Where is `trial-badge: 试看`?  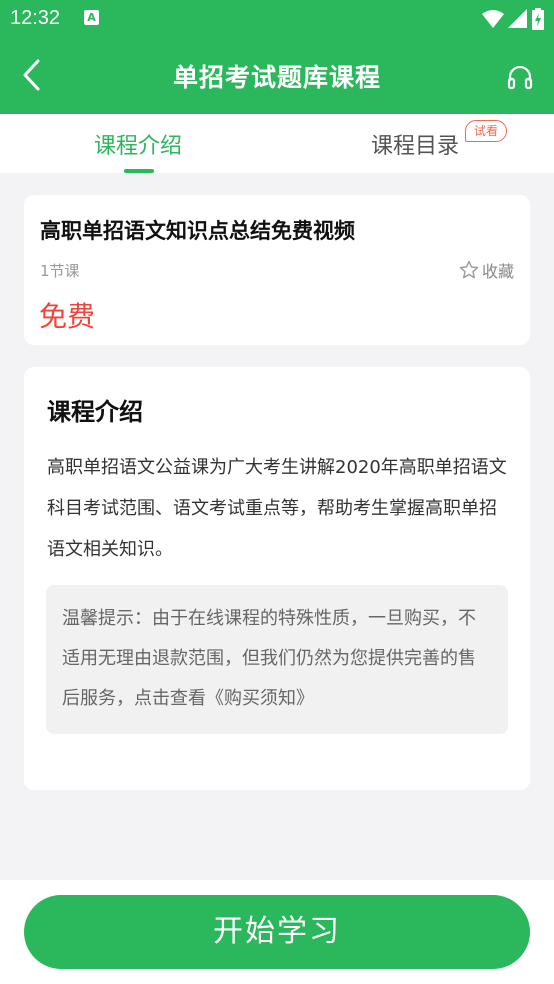
trial-badge: 试看 is located at coordinates (486, 131).